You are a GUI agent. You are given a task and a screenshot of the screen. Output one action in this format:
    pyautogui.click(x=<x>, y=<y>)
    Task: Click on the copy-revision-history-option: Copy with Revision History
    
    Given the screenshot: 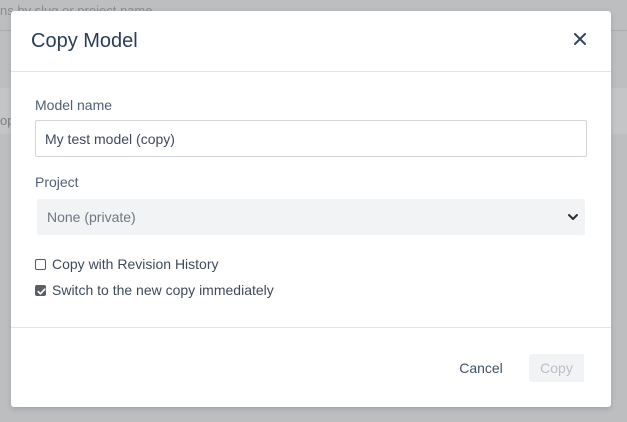 What is the action you would take?
    pyautogui.click(x=127, y=264)
    